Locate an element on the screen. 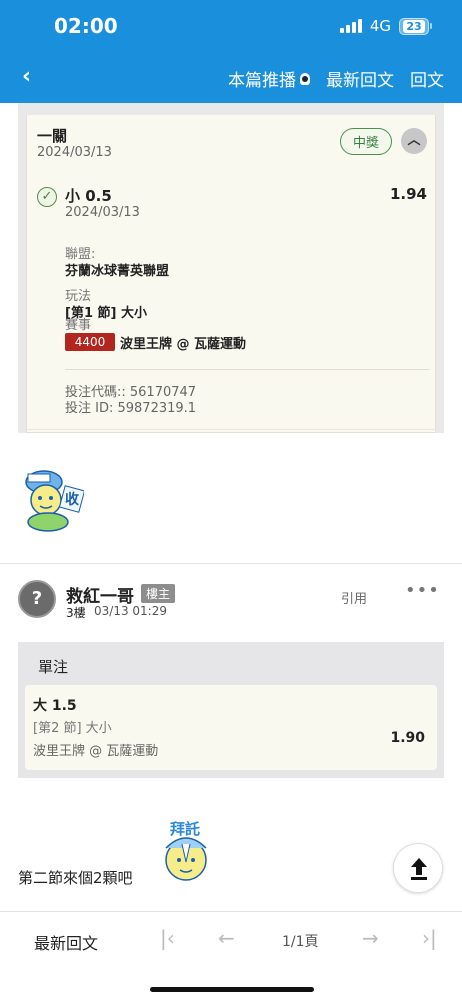 Image resolution: width=462 pixels, height=1000 pixels. cartoon-sticker: 收 is located at coordinates (52, 501).